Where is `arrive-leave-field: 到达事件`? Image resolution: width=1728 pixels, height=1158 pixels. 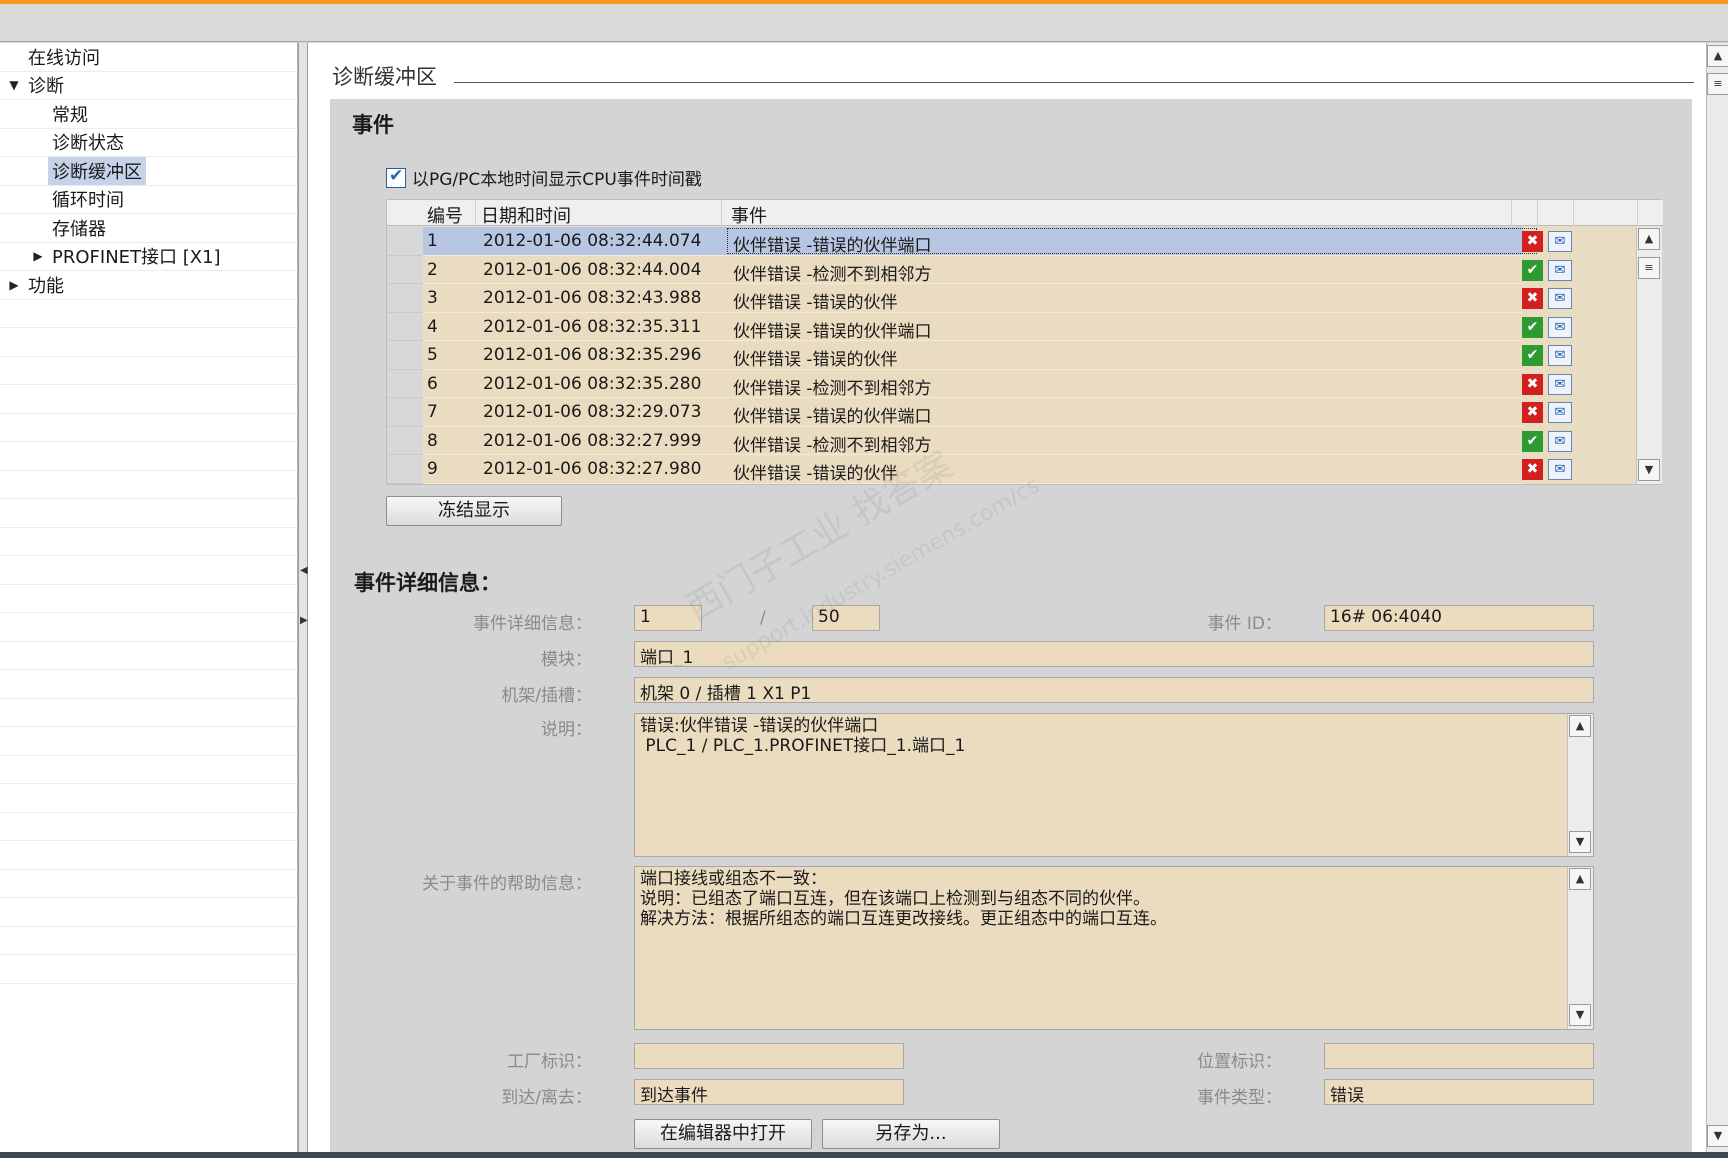
arrive-leave-field: 到达事件 is located at coordinates (769, 1092).